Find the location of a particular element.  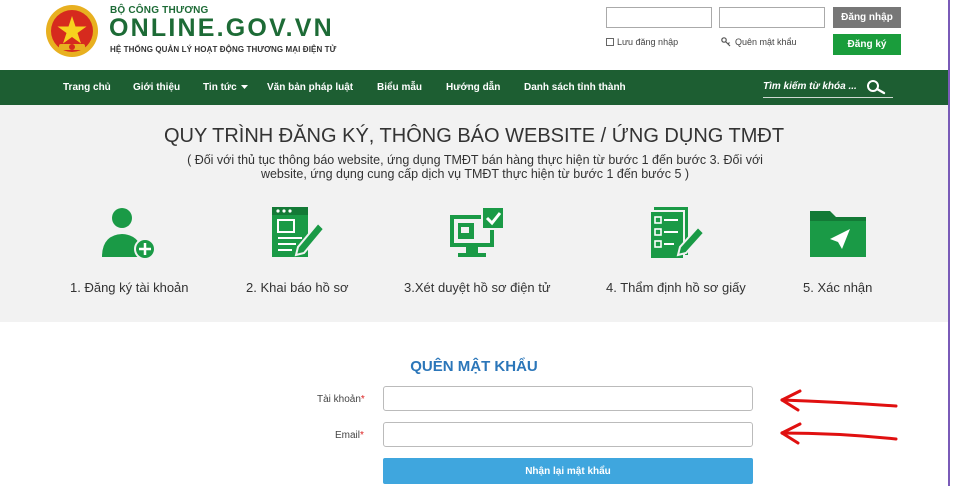

caret-down-icon is located at coordinates (244, 87).